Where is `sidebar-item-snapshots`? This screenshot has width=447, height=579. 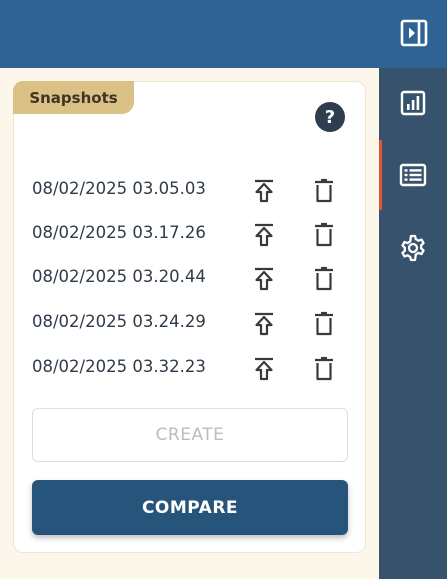 sidebar-item-snapshots is located at coordinates (413, 175).